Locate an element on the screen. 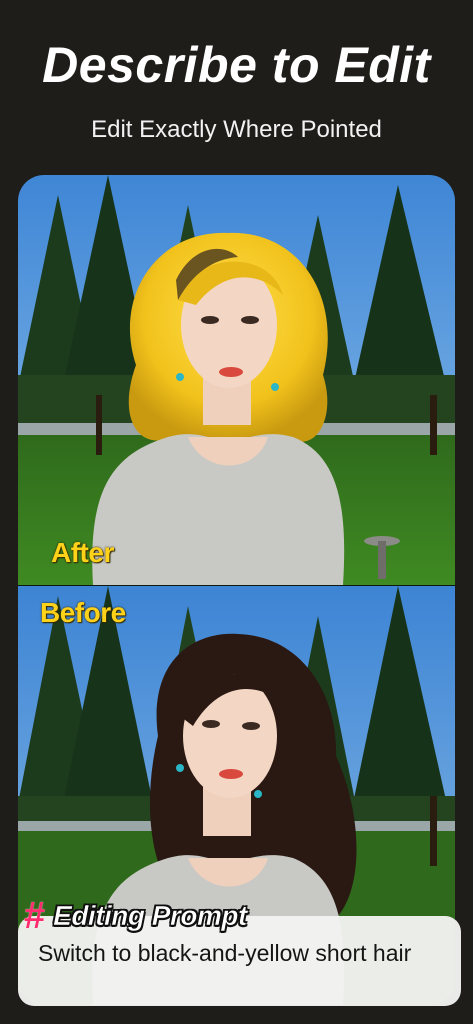  hash-icon: # is located at coordinates (35, 916).